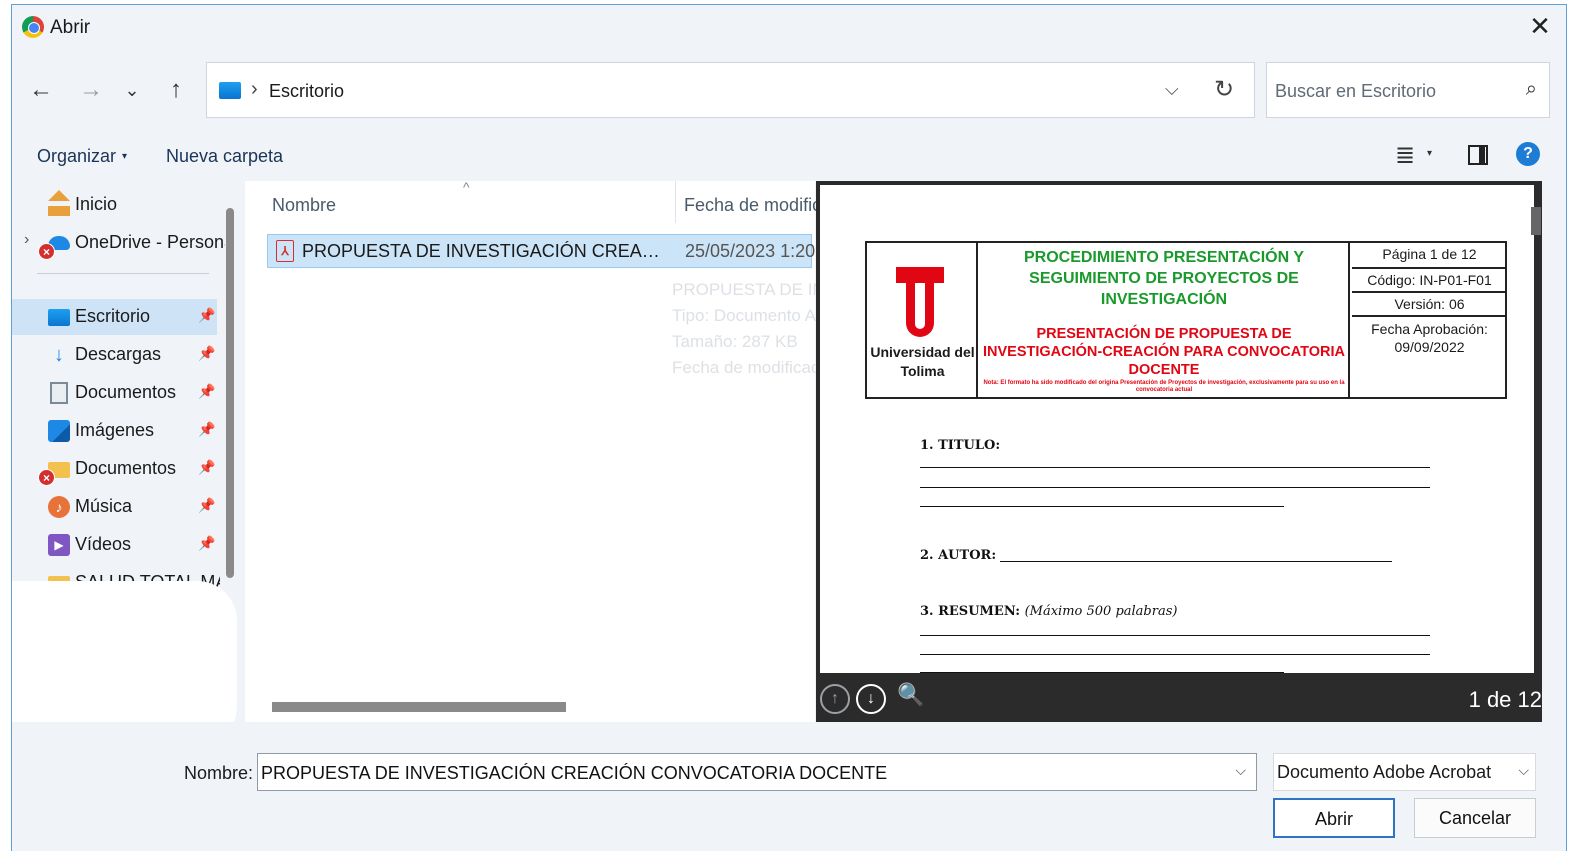 This screenshot has width=1578, height=851. I want to click on field-resumen-label: 3. RESUMEN: (Máximo 500 palabras), so click(1048, 611).